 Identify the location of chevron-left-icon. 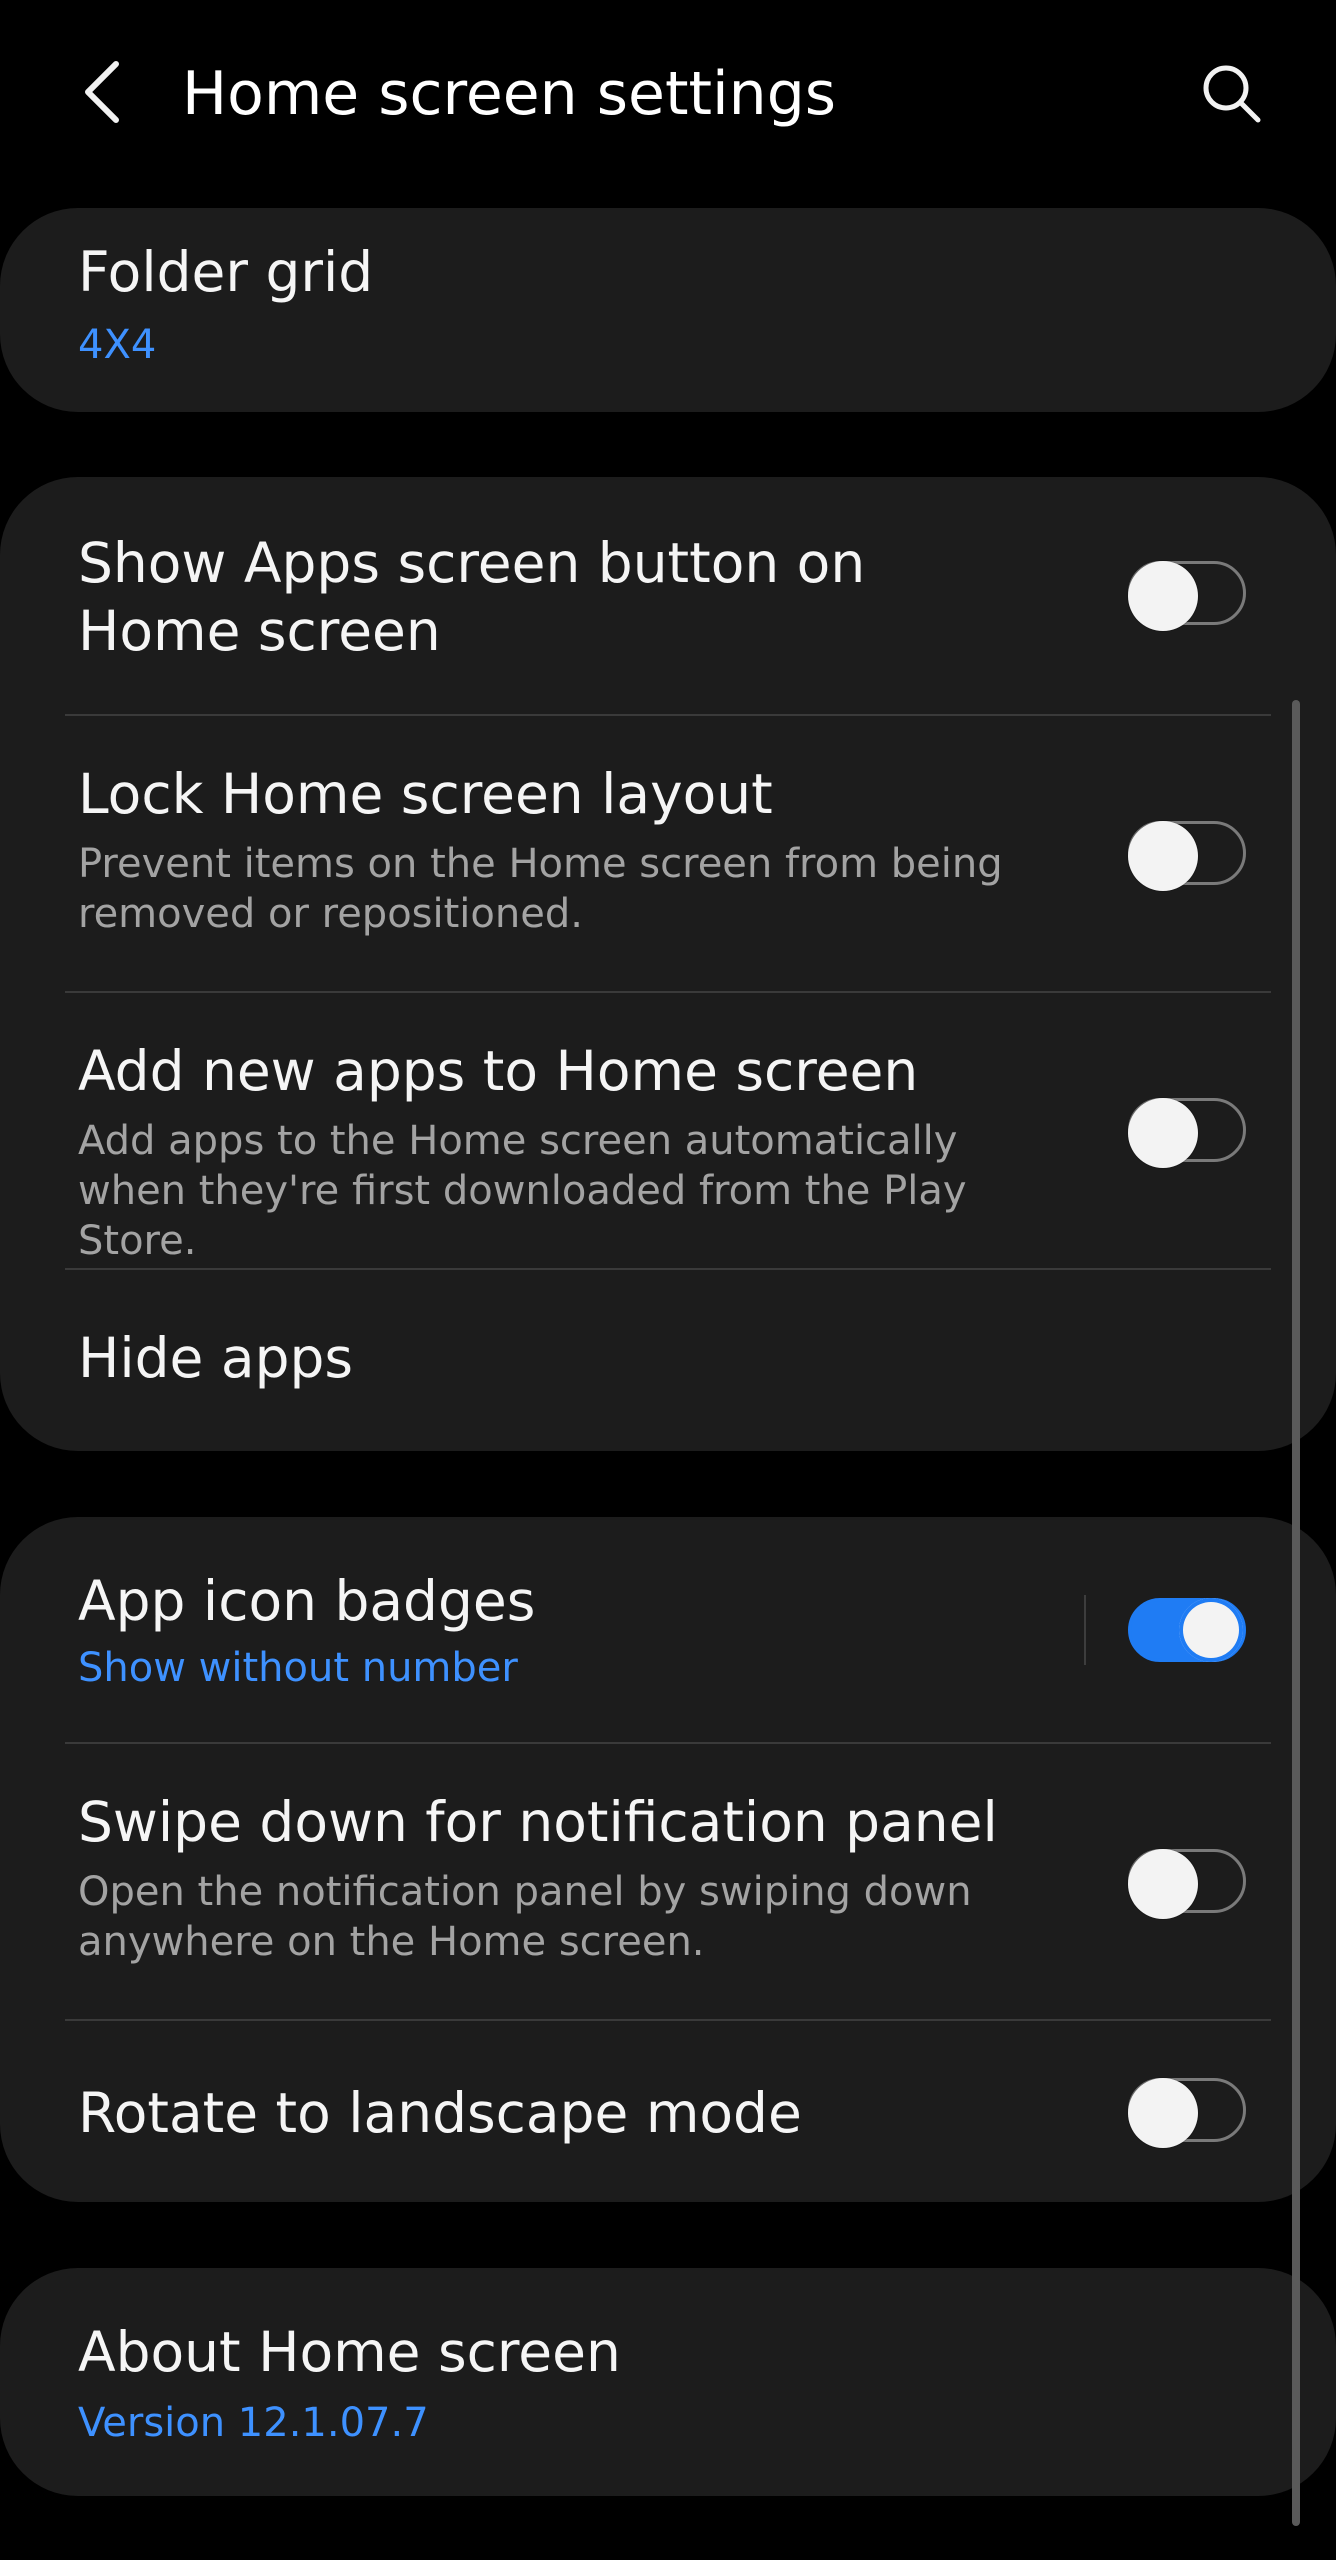
(102, 92).